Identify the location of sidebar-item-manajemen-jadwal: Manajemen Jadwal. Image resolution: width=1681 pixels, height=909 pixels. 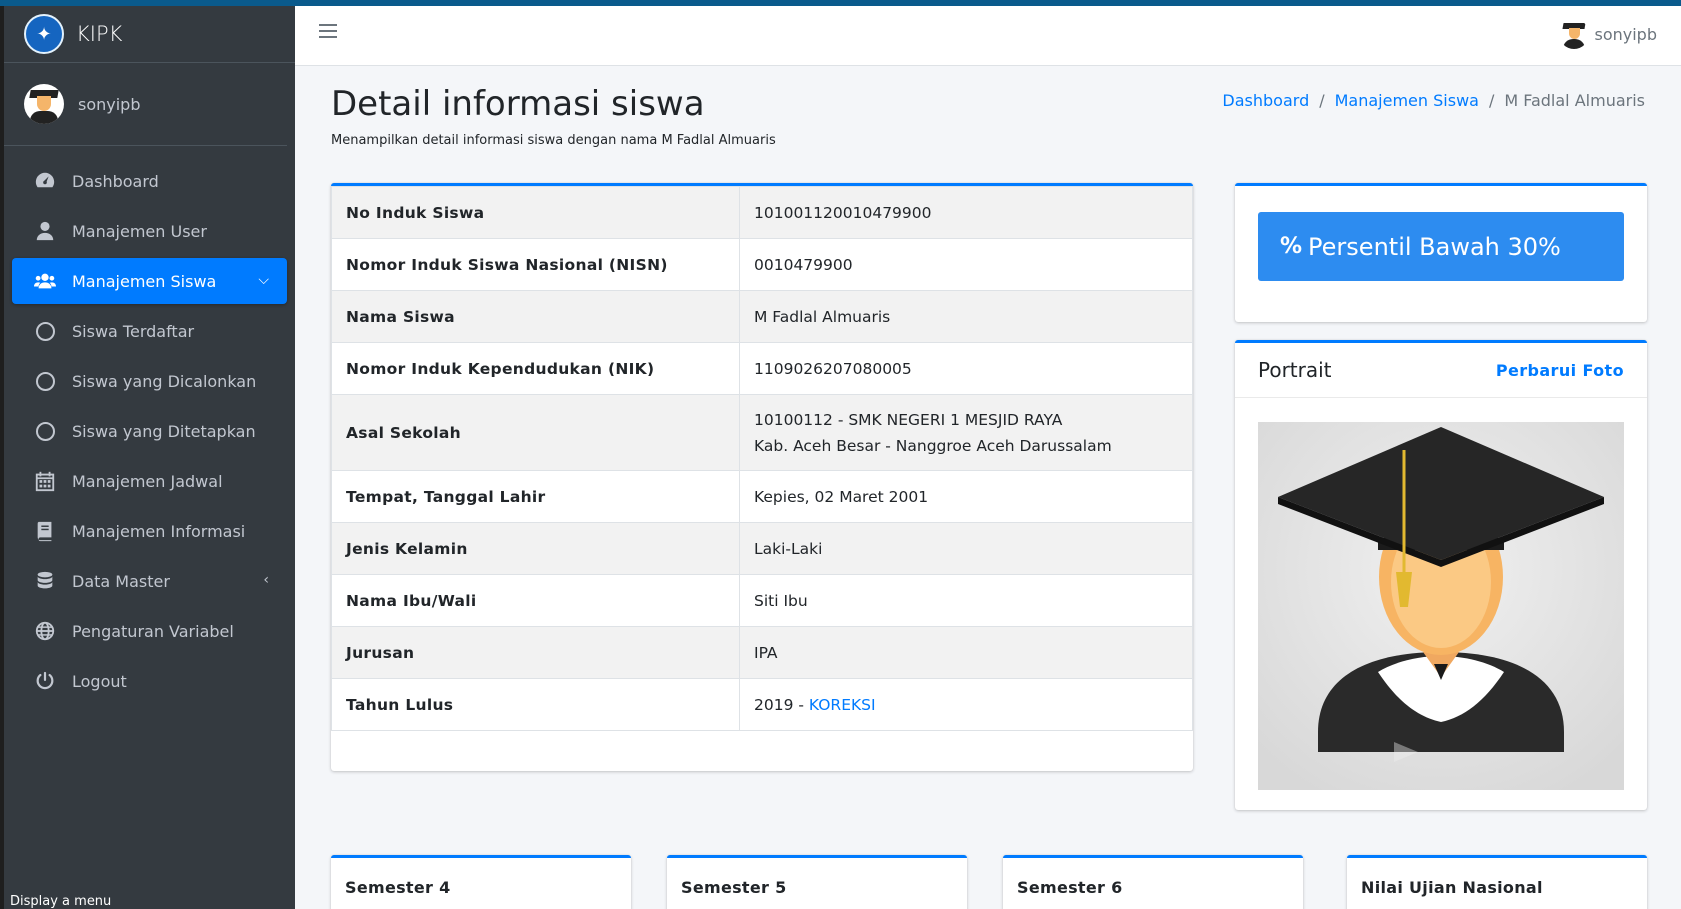
(149, 481).